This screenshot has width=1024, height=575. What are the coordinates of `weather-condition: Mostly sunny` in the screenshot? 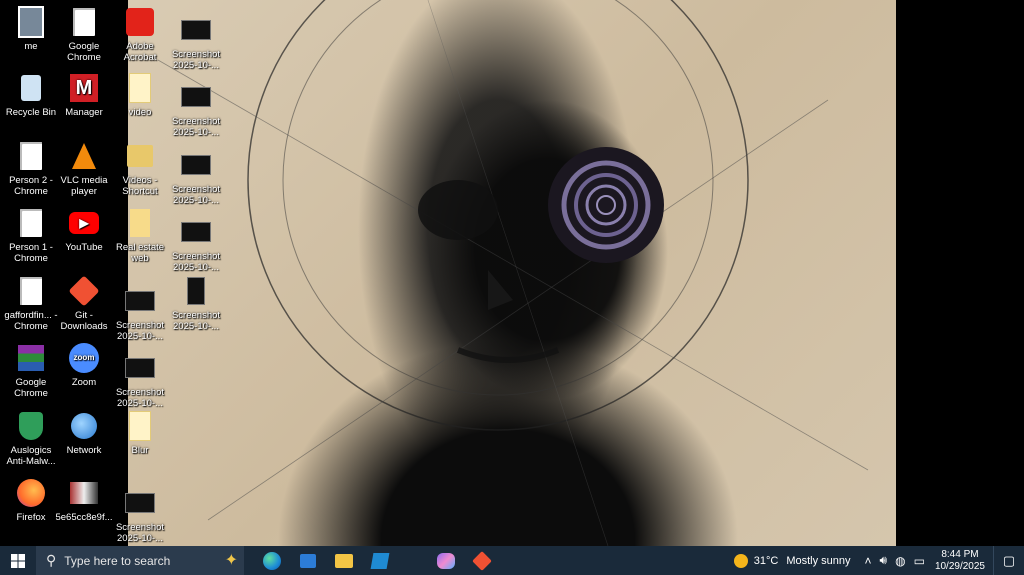 It's located at (818, 560).